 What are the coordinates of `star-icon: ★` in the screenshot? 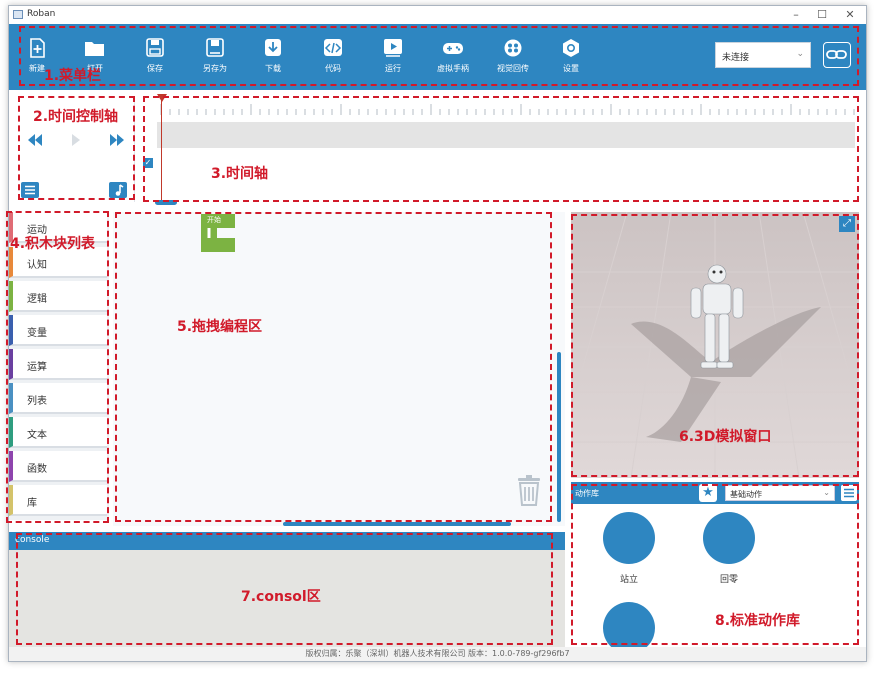 It's located at (708, 493).